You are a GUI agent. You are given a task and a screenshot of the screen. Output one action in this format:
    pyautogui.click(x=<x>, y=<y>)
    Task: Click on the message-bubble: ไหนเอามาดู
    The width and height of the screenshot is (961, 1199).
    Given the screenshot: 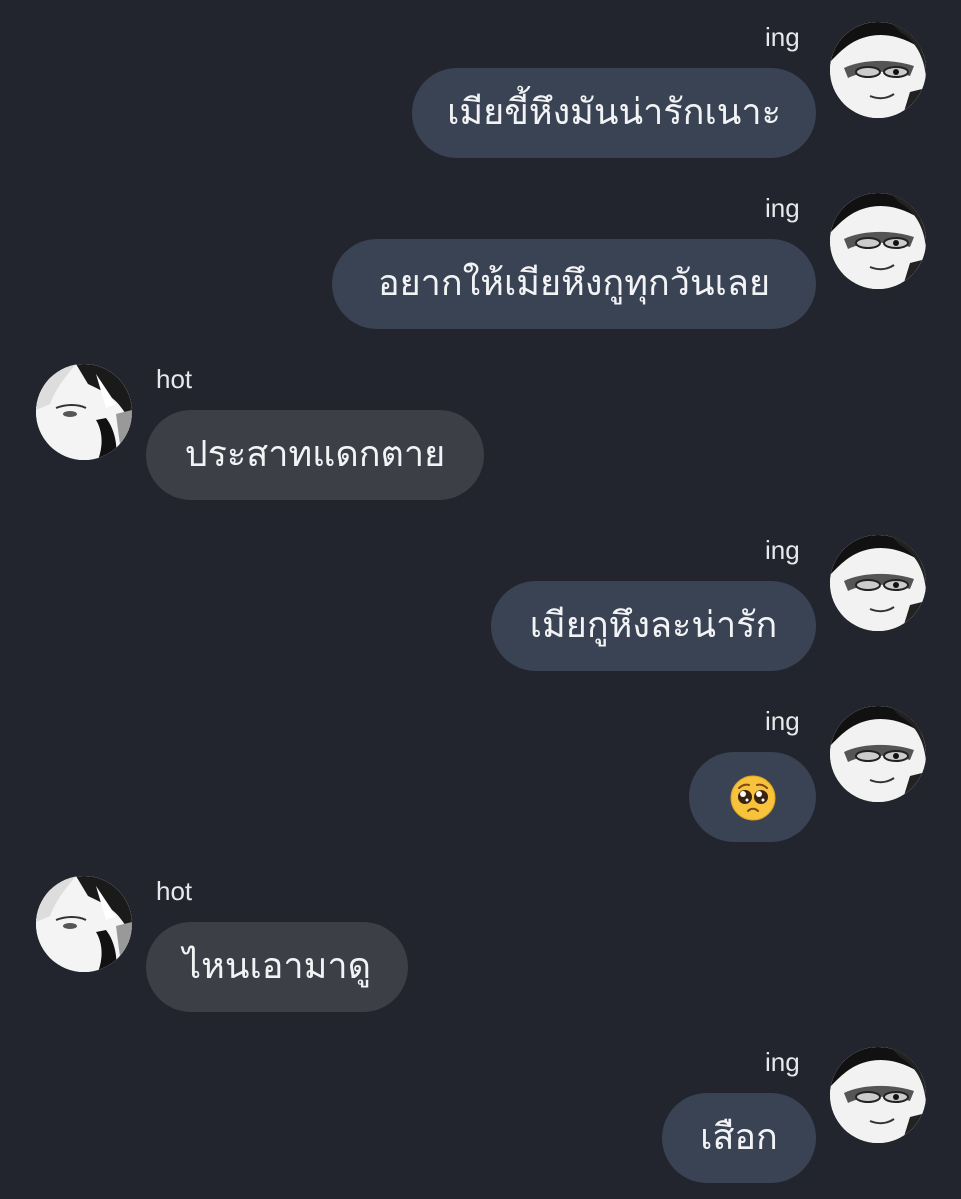 What is the action you would take?
    pyautogui.click(x=277, y=967)
    